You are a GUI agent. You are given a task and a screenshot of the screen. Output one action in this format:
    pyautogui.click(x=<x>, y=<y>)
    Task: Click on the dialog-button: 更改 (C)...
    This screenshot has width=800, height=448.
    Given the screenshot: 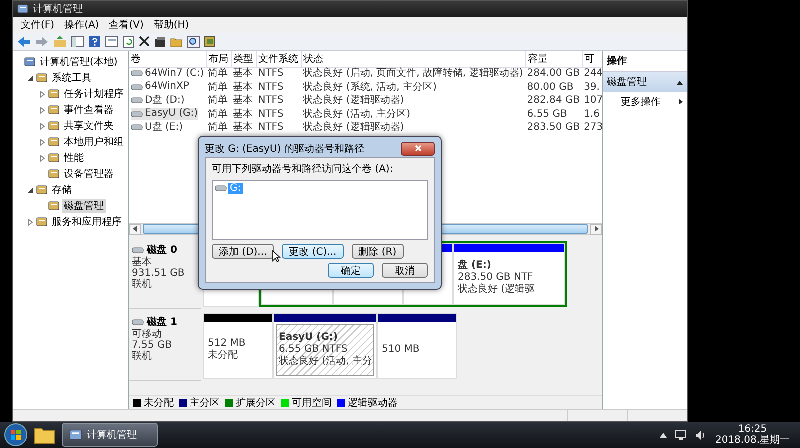 What is the action you would take?
    pyautogui.click(x=313, y=251)
    